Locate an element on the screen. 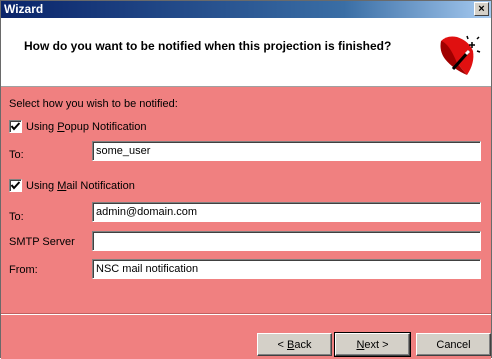 This screenshot has height=359, width=492. mail-from-label: From: is located at coordinates (23, 270).